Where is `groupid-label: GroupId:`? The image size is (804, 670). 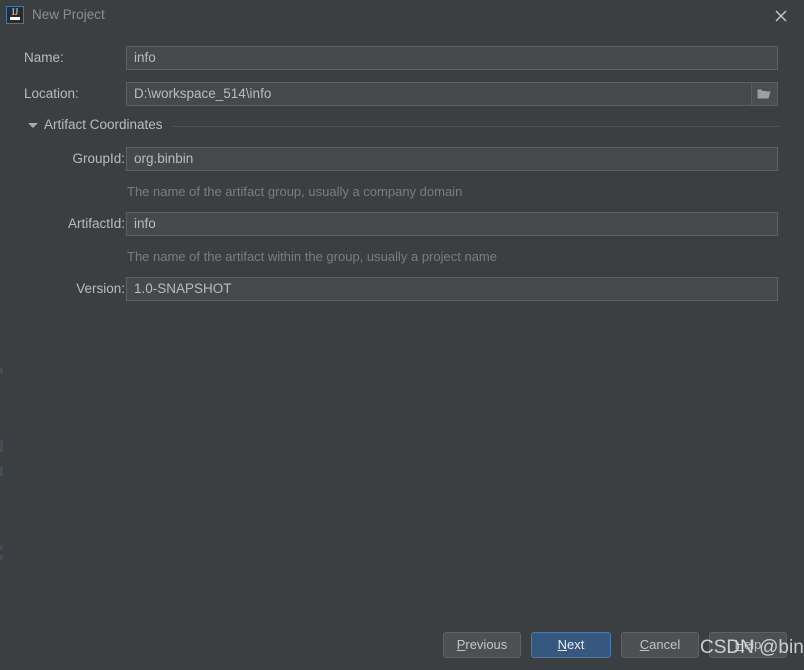
groupid-label: GroupId: is located at coordinates (98, 158).